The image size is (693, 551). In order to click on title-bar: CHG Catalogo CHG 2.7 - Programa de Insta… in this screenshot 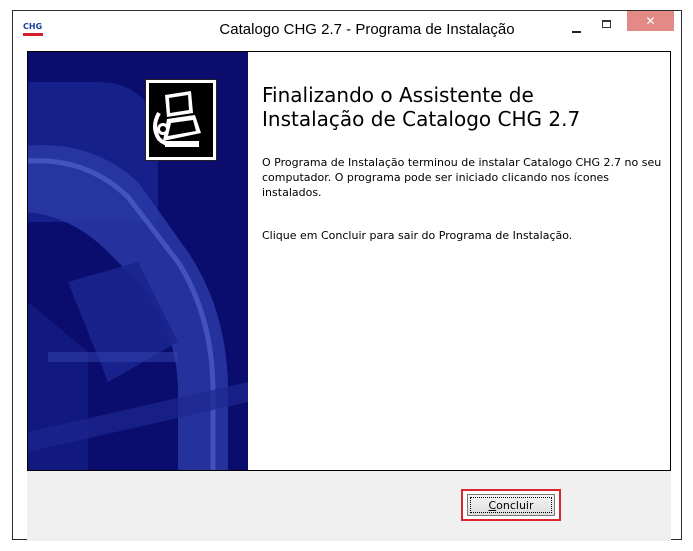, I will do `click(347, 31)`.